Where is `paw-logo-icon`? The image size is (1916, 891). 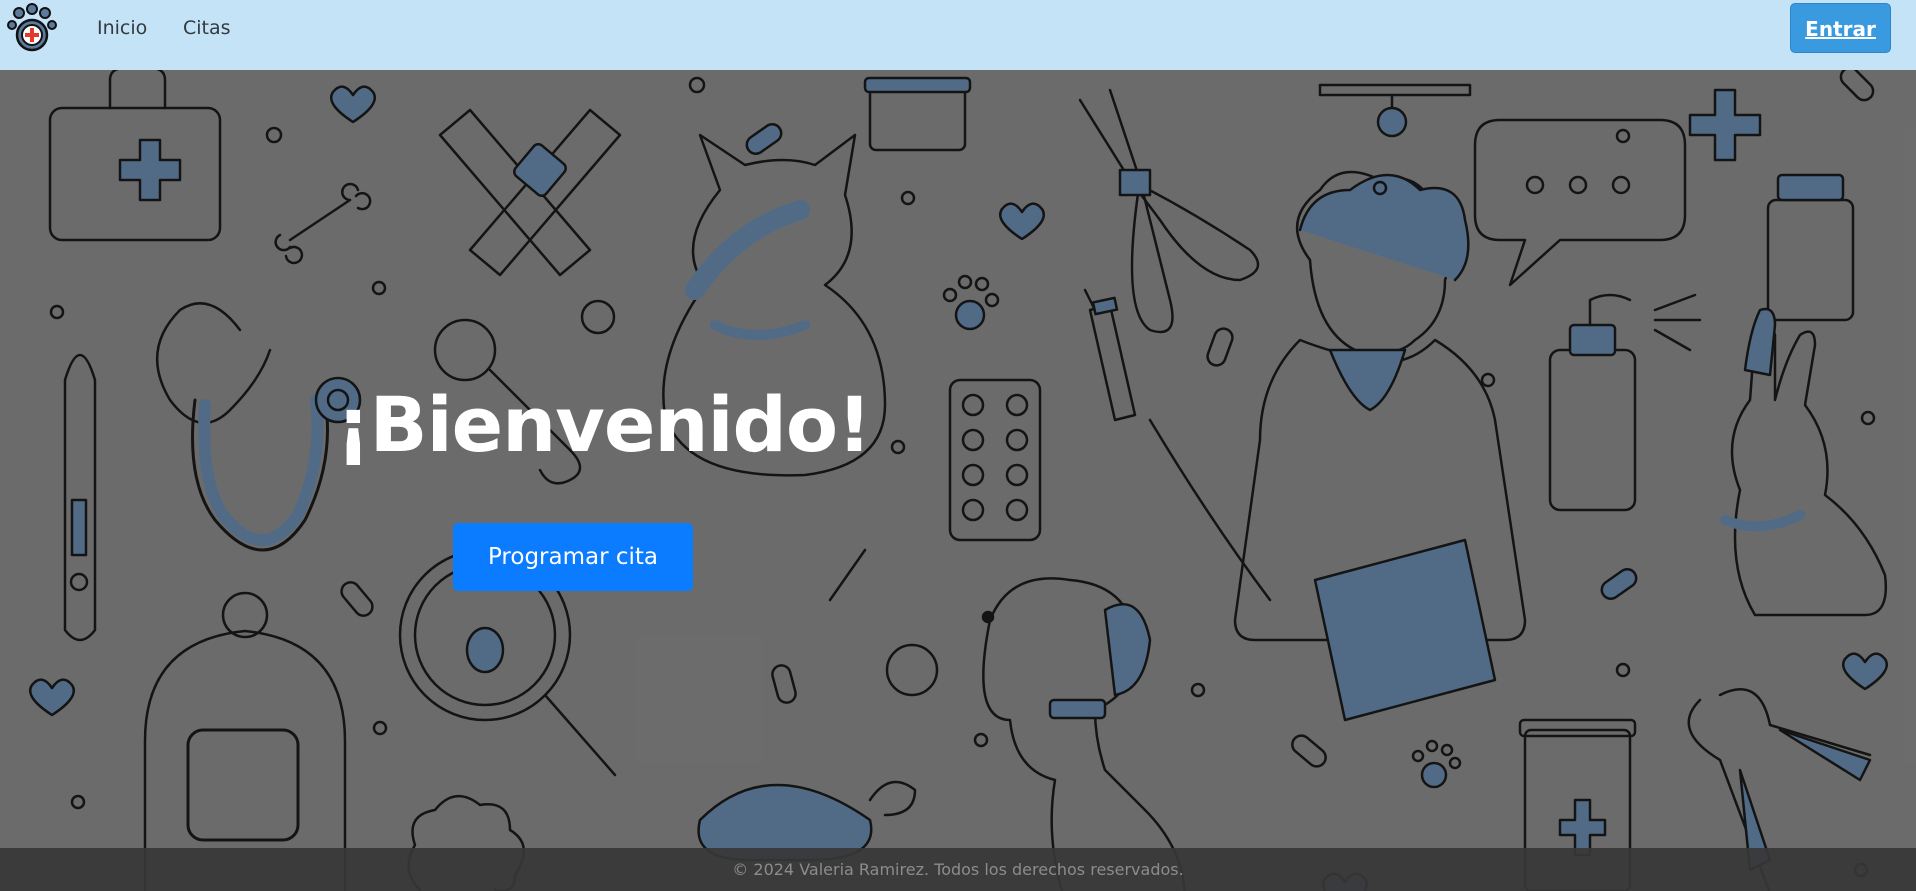
paw-logo-icon is located at coordinates (32, 29).